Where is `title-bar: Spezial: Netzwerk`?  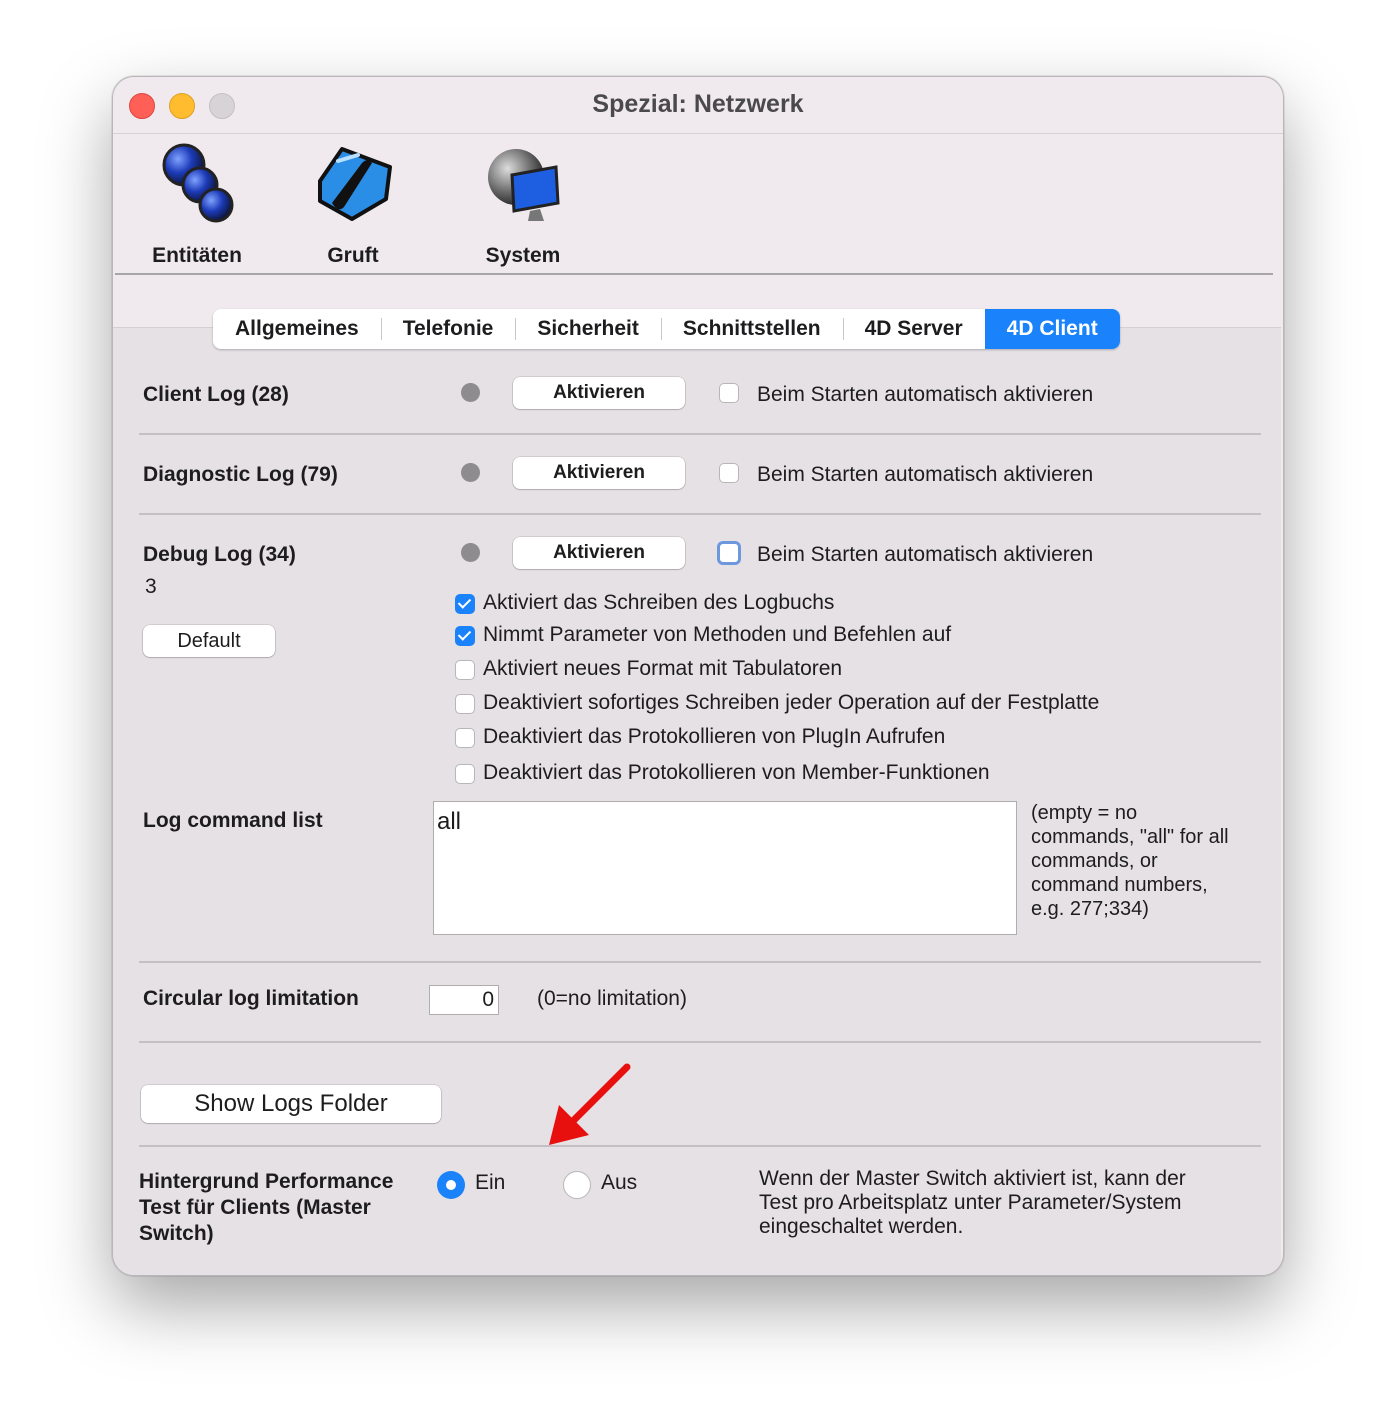
title-bar: Spezial: Netzwerk is located at coordinates (698, 105).